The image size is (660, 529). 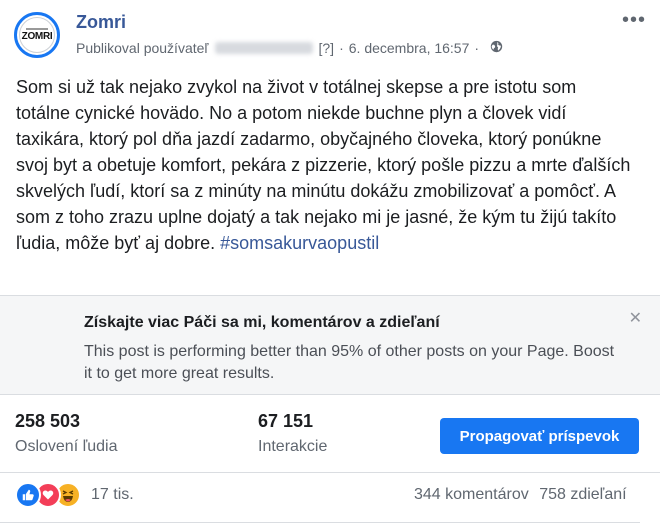 I want to click on publisher-label: Publikoval používateľ, so click(x=142, y=48).